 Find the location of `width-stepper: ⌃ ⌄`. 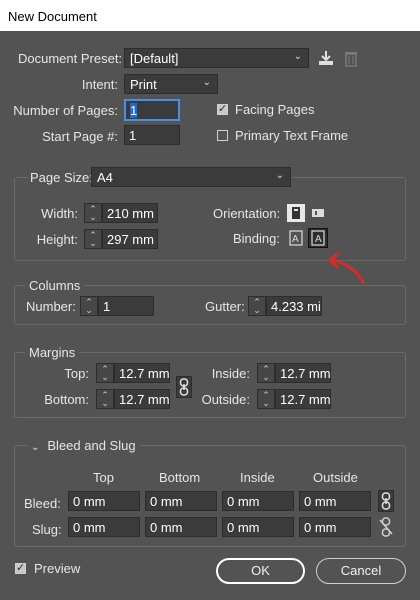

width-stepper: ⌃ ⌄ is located at coordinates (93, 213).